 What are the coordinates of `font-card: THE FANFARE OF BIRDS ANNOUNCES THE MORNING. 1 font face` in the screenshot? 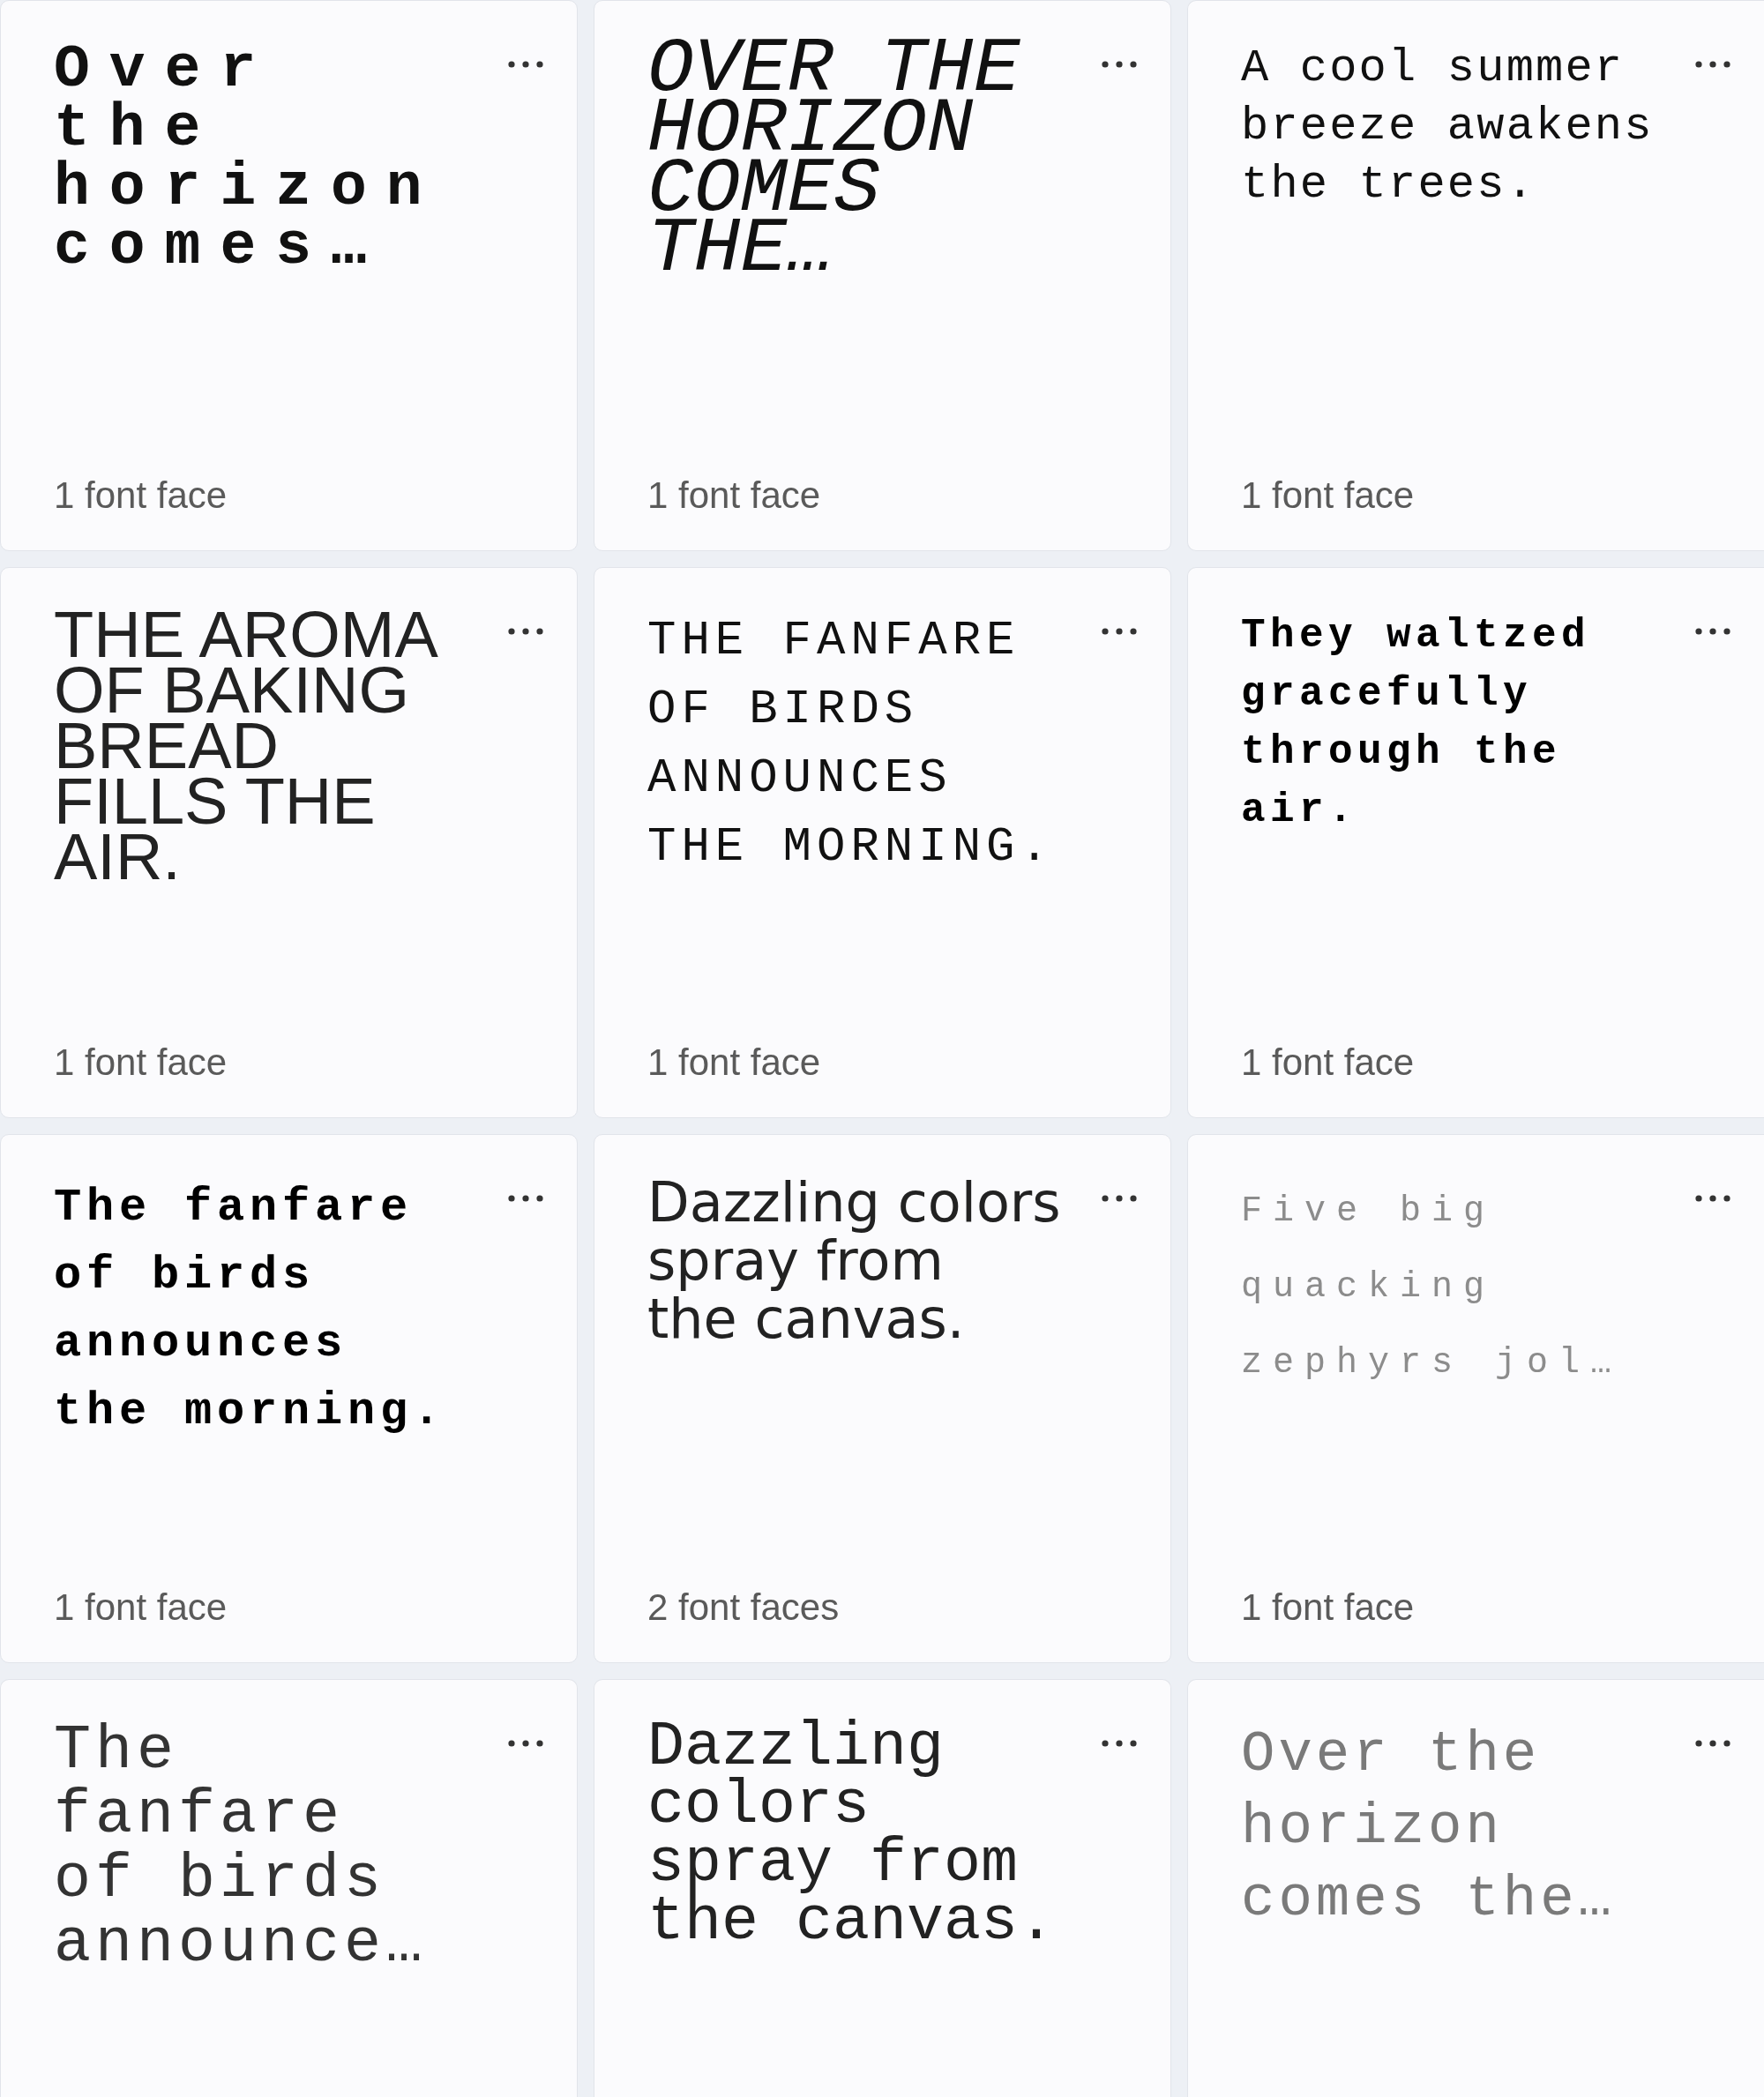 It's located at (882, 842).